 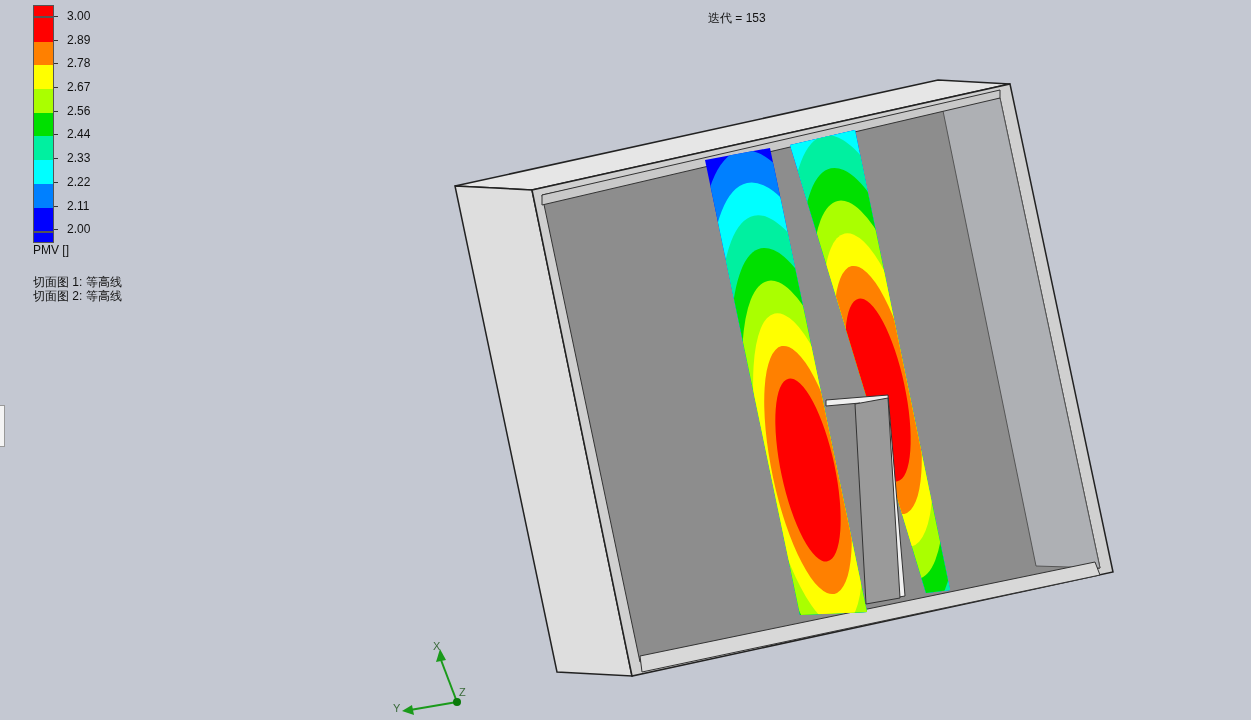 What do you see at coordinates (431, 682) in the screenshot?
I see `axis-triad-drawing` at bounding box center [431, 682].